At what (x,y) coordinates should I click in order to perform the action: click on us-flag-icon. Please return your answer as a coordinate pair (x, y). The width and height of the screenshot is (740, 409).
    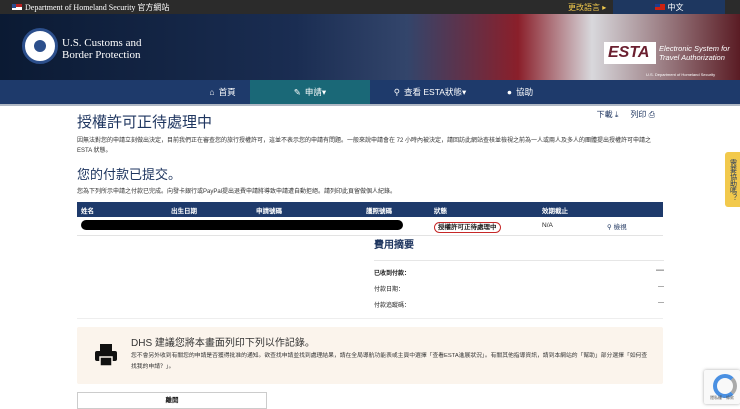
    Looking at the image, I should click on (17, 7).